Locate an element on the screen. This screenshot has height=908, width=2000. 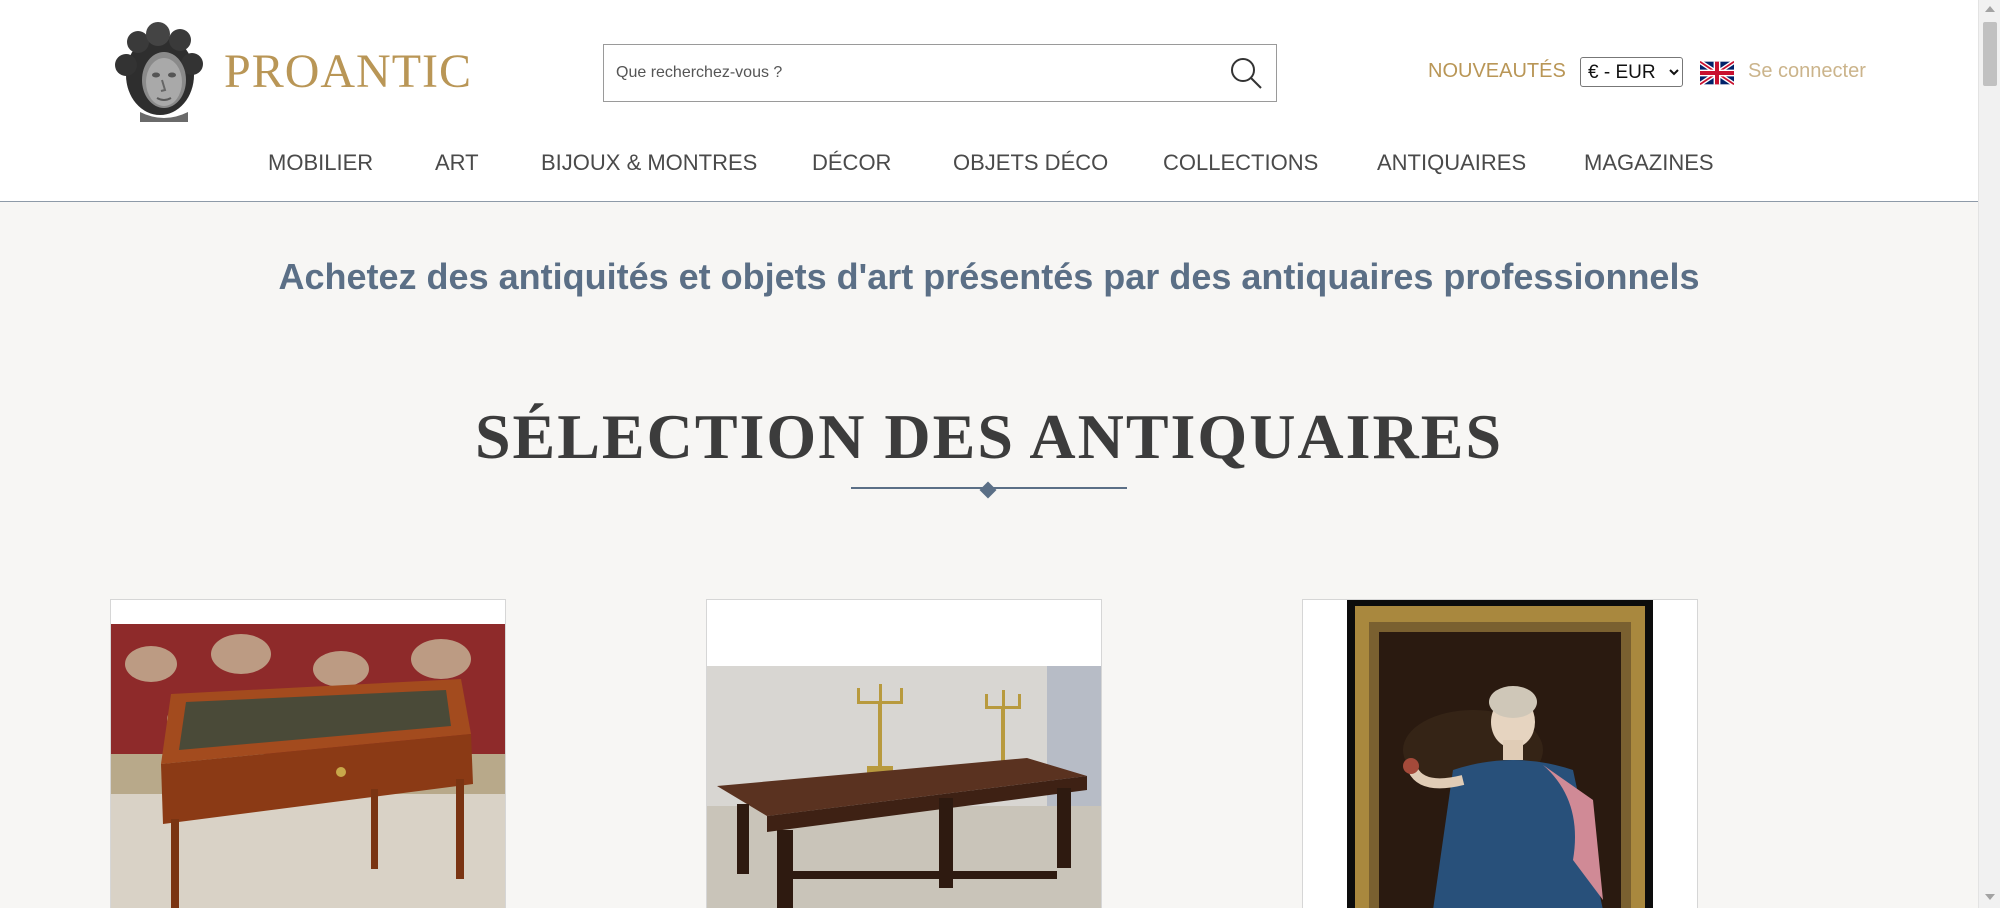
scrollbar-thumb is located at coordinates (1990, 54).